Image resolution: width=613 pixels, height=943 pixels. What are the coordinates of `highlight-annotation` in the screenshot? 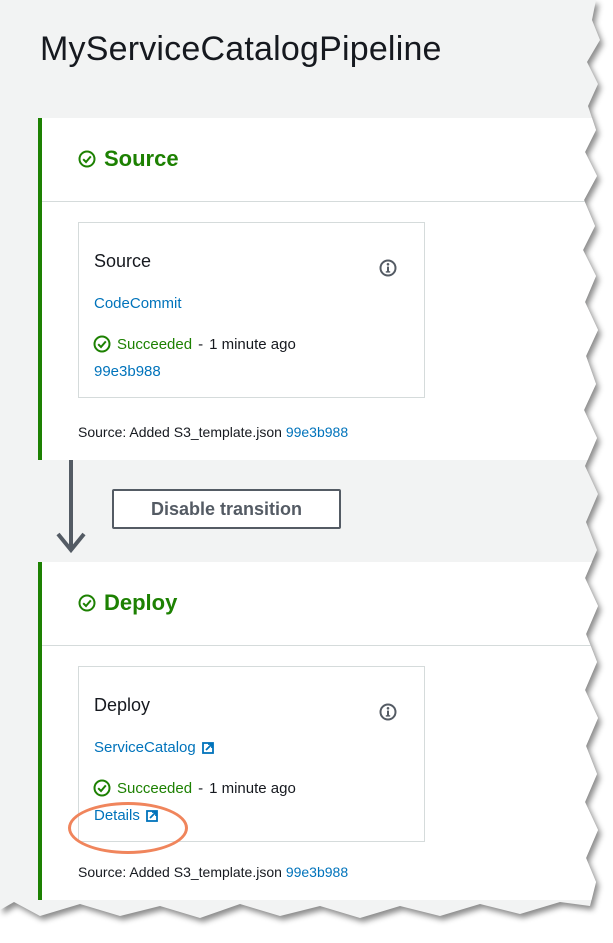 It's located at (128, 828).